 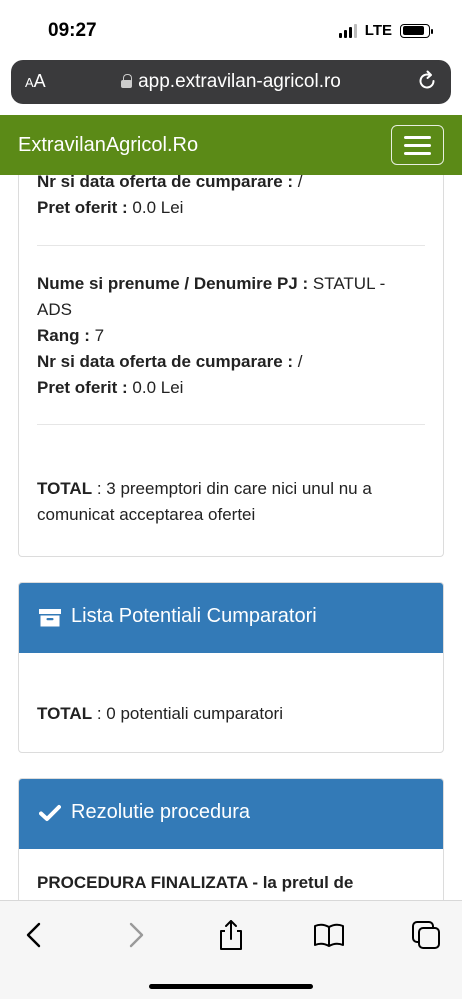 What do you see at coordinates (54, 309) in the screenshot?
I see `name-line-cont: ADS` at bounding box center [54, 309].